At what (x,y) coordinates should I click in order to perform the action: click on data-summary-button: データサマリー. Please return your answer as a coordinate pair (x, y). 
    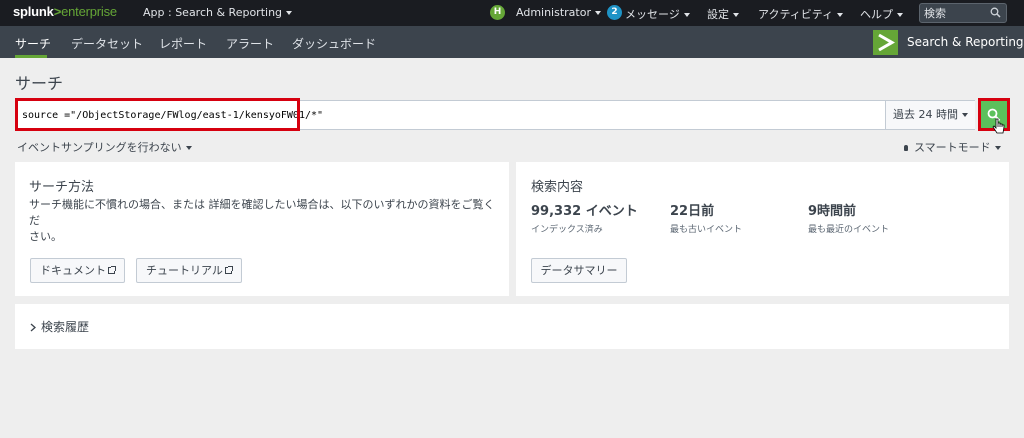
    Looking at the image, I should click on (579, 270).